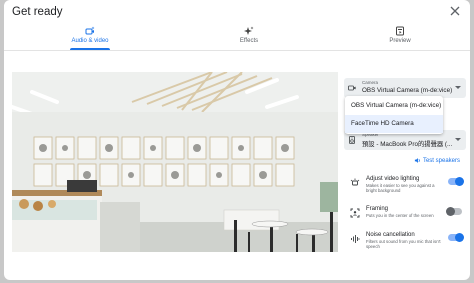 The image size is (474, 283). I want to click on test-speakers-label: Test speakers, so click(441, 161).